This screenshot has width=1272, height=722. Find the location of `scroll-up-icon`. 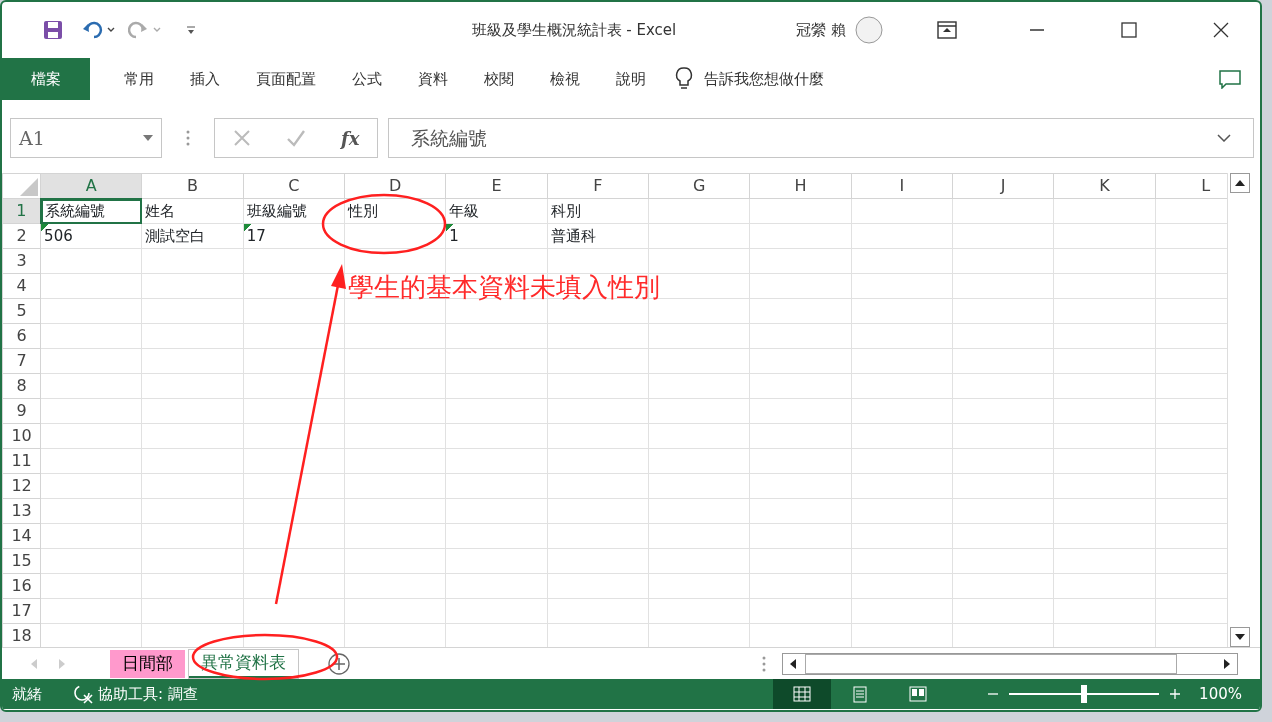

scroll-up-icon is located at coordinates (1239, 183).